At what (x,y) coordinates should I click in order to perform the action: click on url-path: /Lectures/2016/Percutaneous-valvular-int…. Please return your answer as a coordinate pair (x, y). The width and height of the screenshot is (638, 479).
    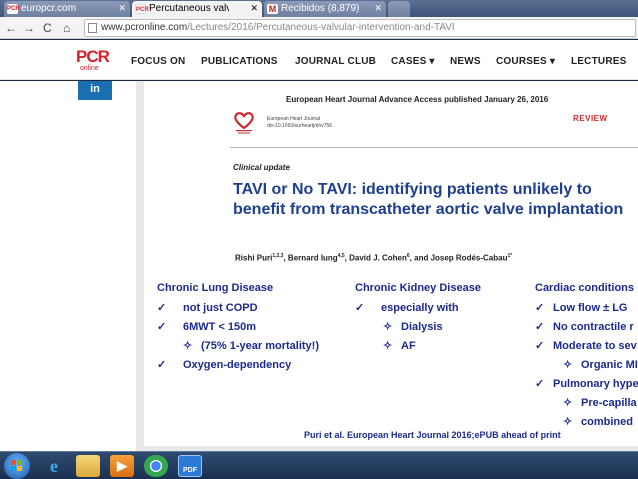
    Looking at the image, I should click on (321, 27).